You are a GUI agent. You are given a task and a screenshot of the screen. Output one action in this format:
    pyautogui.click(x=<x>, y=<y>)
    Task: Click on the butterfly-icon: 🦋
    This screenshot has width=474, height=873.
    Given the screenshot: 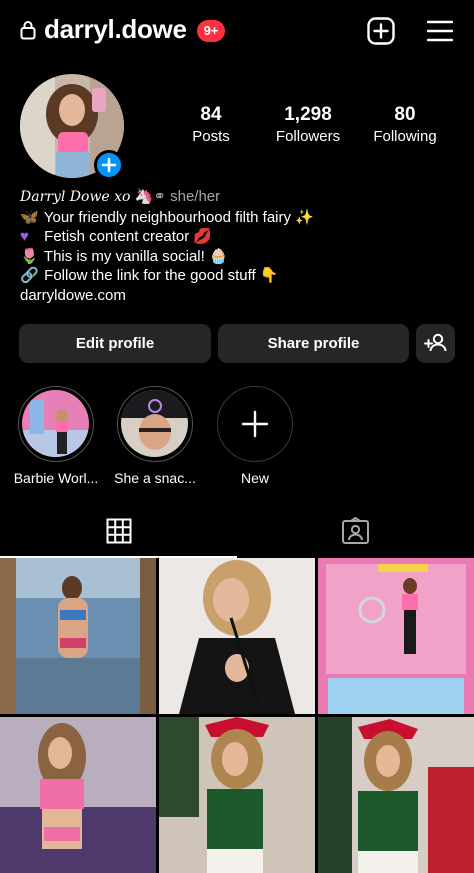 What is the action you would take?
    pyautogui.click(x=29, y=217)
    